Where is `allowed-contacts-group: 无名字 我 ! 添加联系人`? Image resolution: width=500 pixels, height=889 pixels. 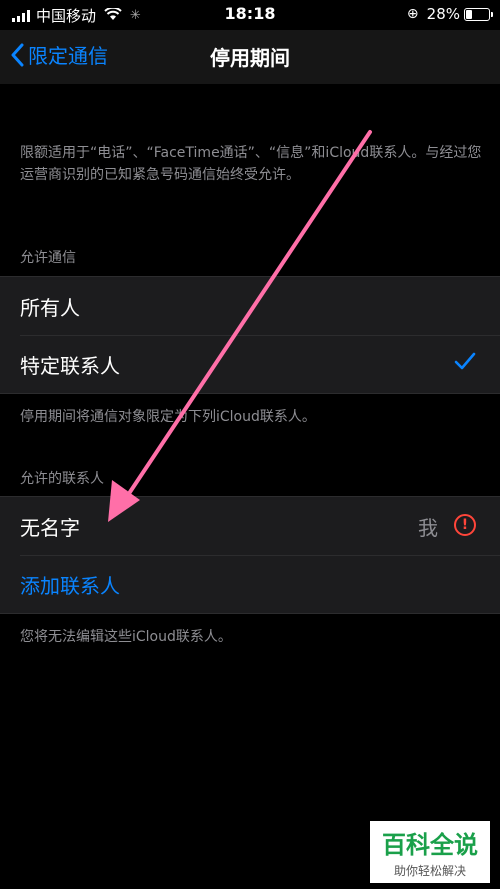 allowed-contacts-group: 无名字 我 ! 添加联系人 is located at coordinates (250, 555).